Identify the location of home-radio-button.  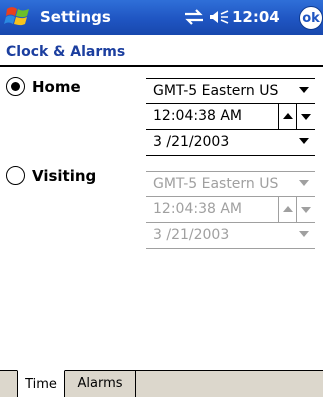
(15, 86).